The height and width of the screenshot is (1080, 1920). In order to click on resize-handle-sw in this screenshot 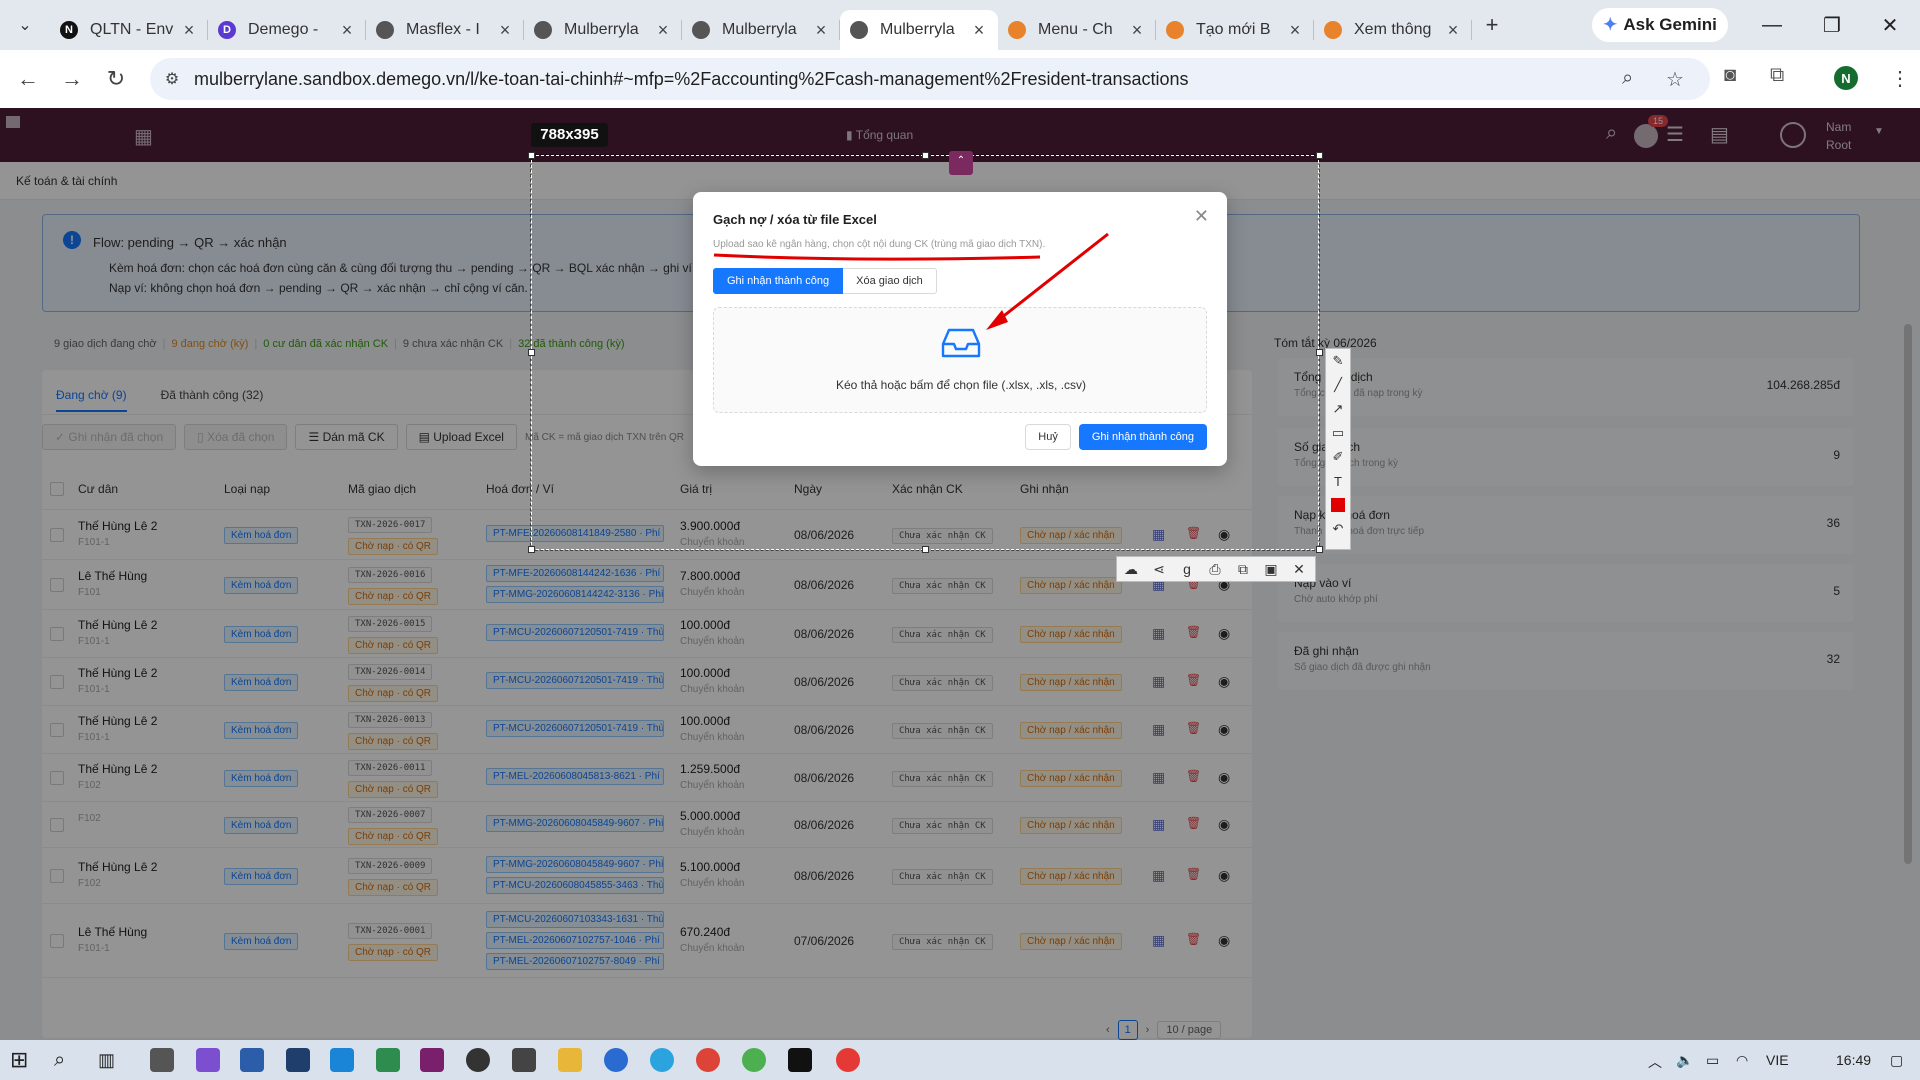, I will do `click(531, 549)`.